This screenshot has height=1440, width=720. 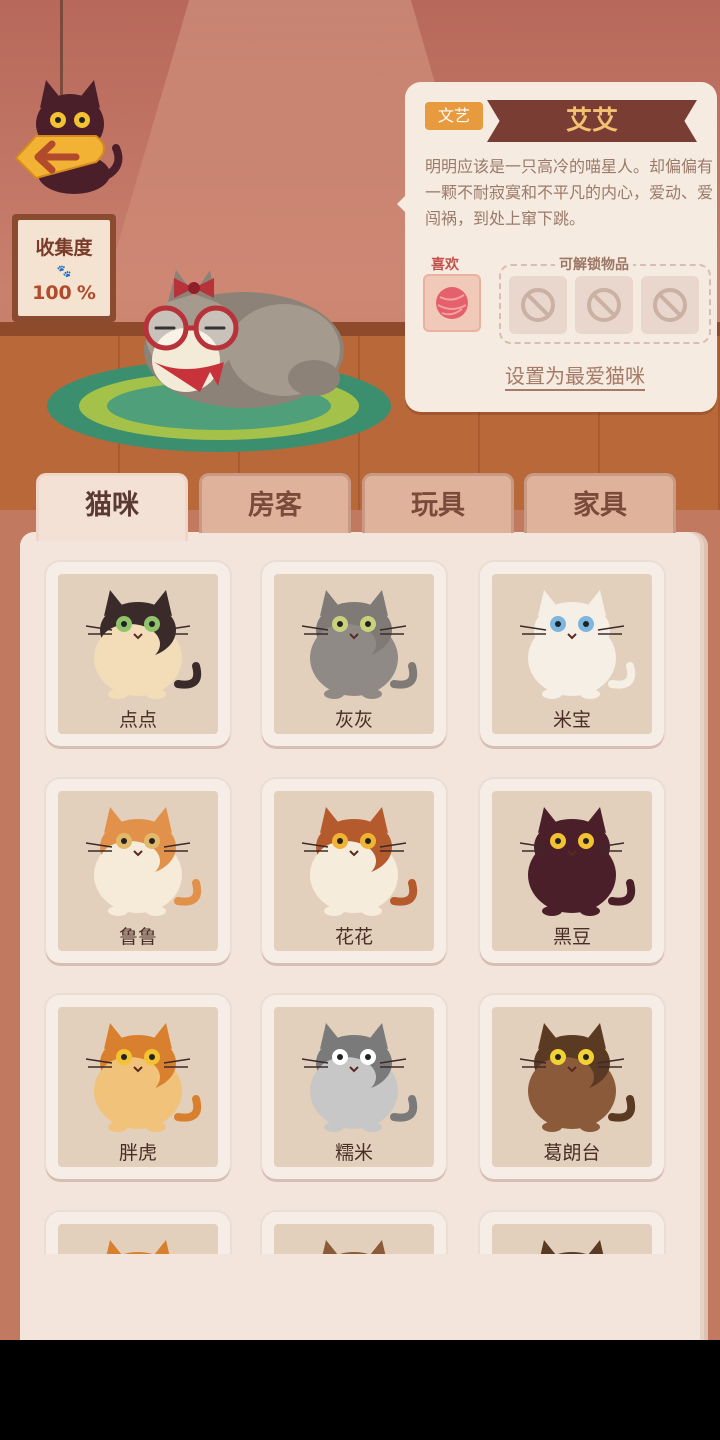 I want to click on cat-card: 糯米, so click(x=354, y=1087).